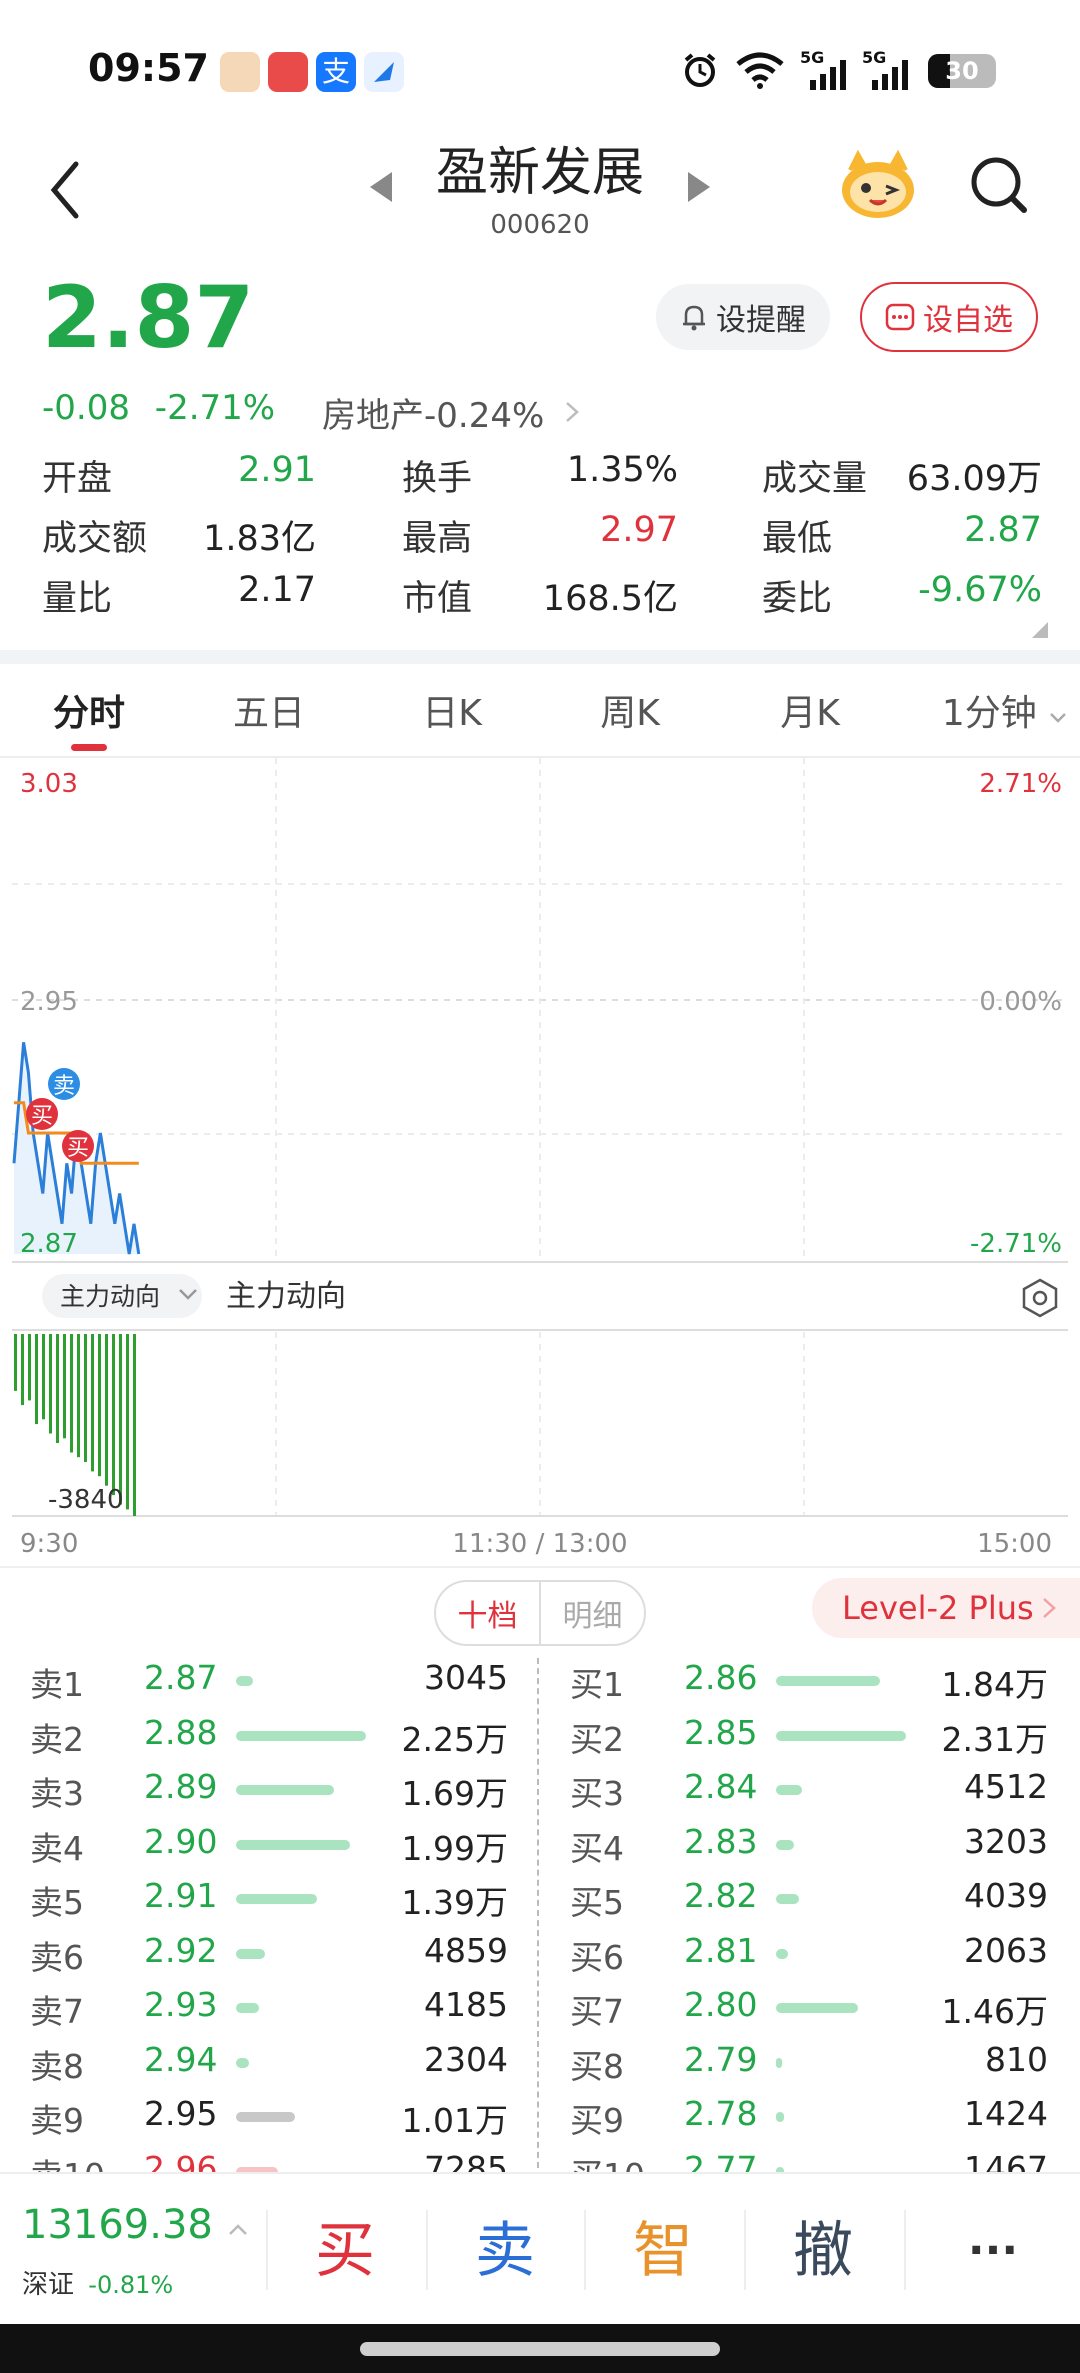 Image resolution: width=1080 pixels, height=2373 pixels. What do you see at coordinates (381, 187) in the screenshot?
I see `prev-stock-arrow-icon` at bounding box center [381, 187].